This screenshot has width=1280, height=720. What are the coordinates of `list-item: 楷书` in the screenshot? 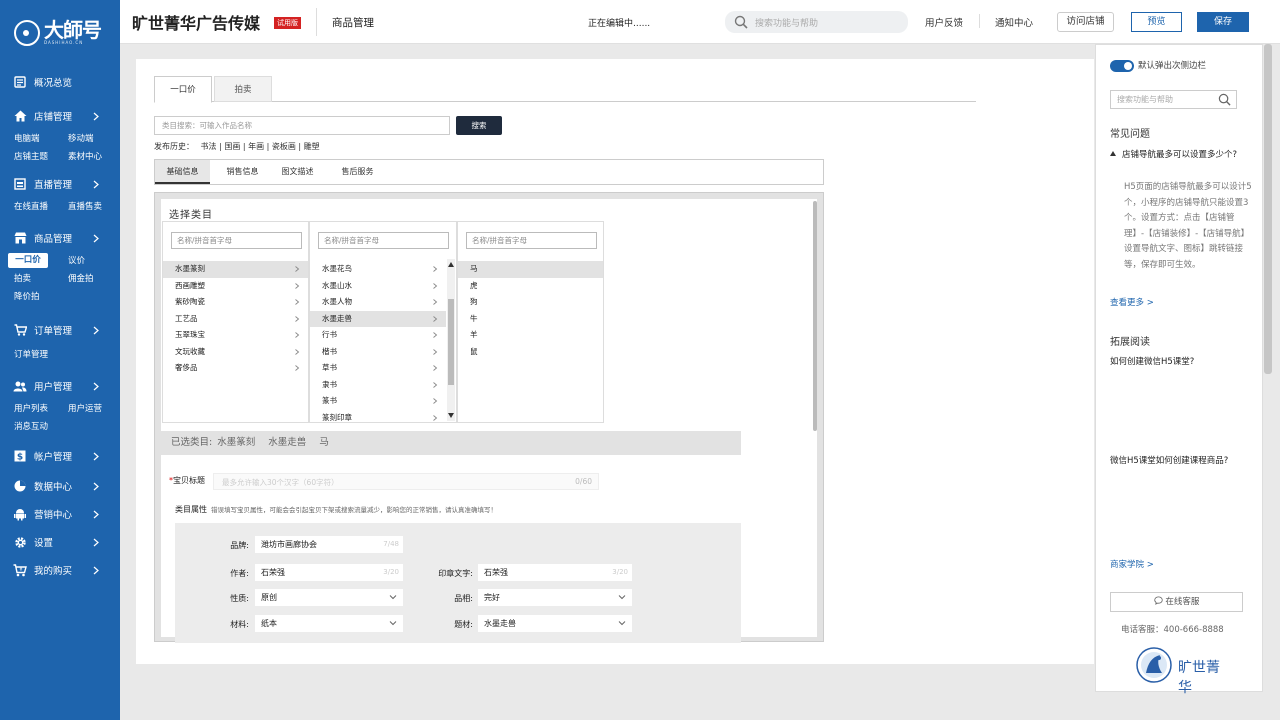 It's located at (378, 352).